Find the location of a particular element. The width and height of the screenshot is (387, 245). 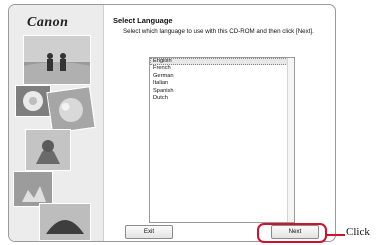

language-option-german: German is located at coordinates (222, 76).